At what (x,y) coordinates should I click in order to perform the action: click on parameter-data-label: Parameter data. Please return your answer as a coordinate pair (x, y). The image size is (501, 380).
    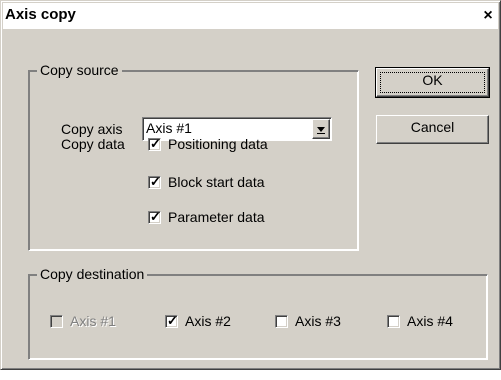
    Looking at the image, I should click on (216, 217).